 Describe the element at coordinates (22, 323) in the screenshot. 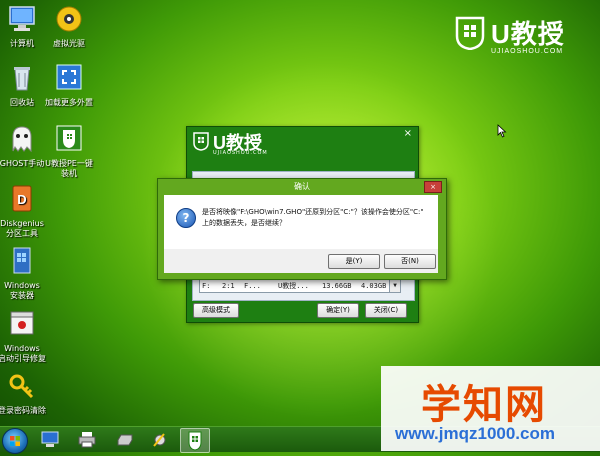

I see `boot-repair-icon` at that location.